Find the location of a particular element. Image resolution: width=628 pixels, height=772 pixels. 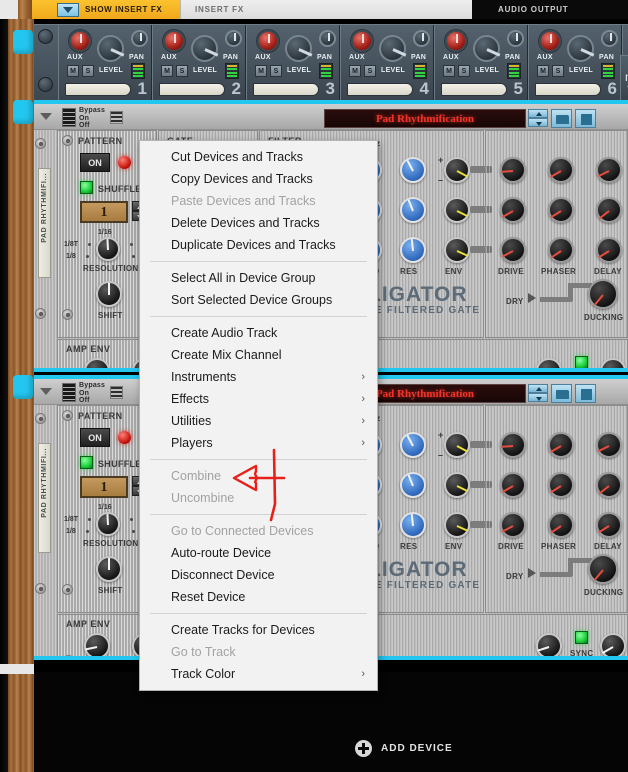

triangle-down-icon is located at coordinates (68, 9).